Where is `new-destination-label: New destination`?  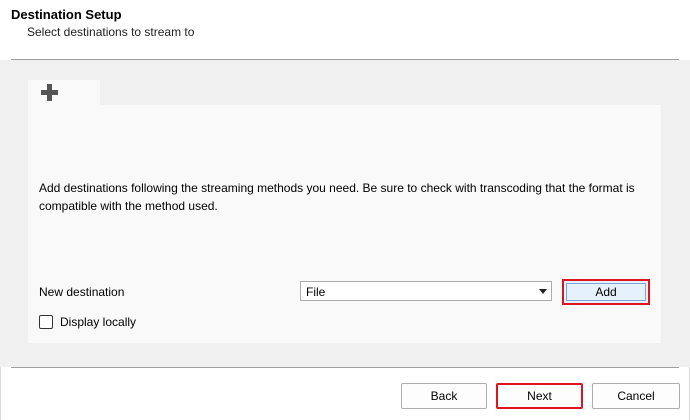
new-destination-label: New destination is located at coordinates (82, 292).